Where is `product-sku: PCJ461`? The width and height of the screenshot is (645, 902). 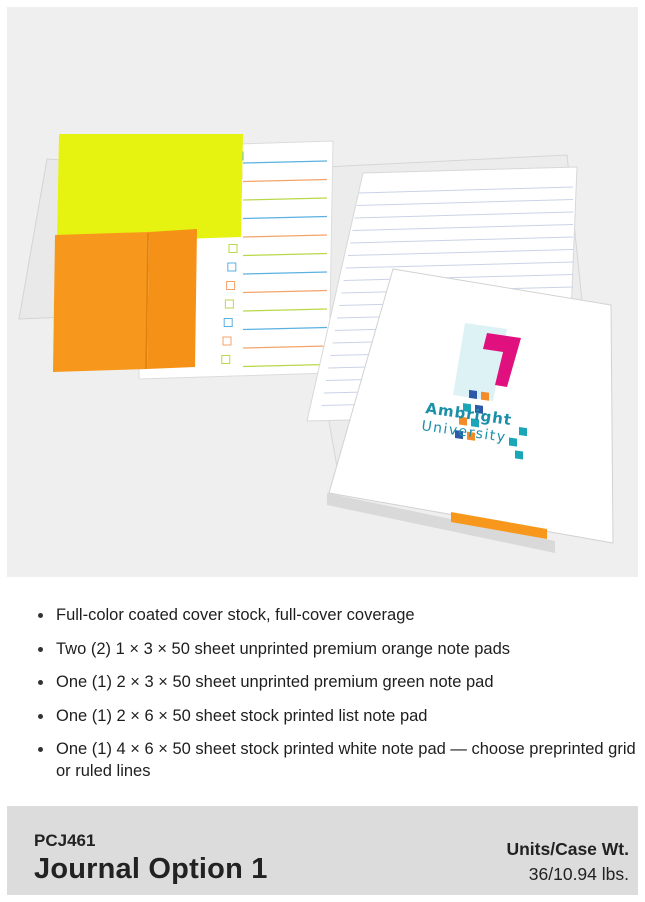 product-sku: PCJ461 is located at coordinates (65, 840).